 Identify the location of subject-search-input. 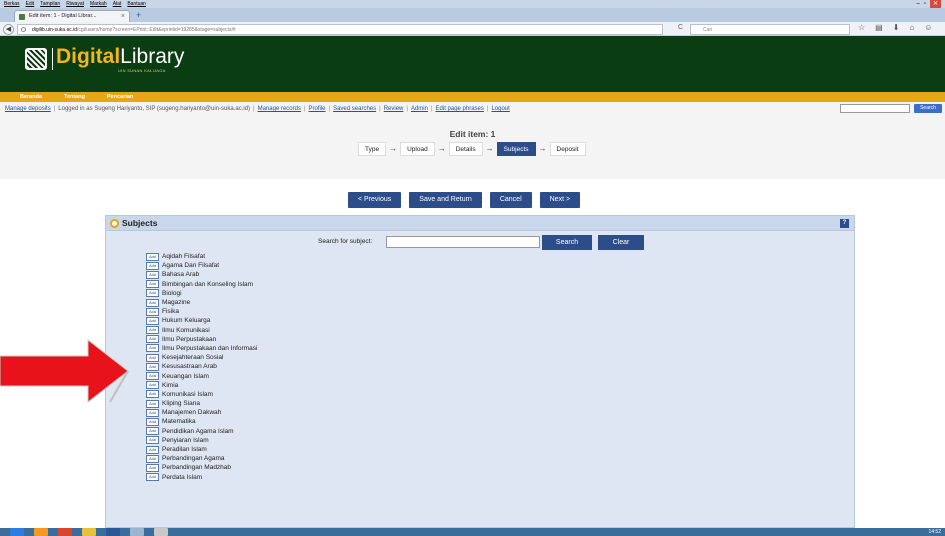
(463, 242).